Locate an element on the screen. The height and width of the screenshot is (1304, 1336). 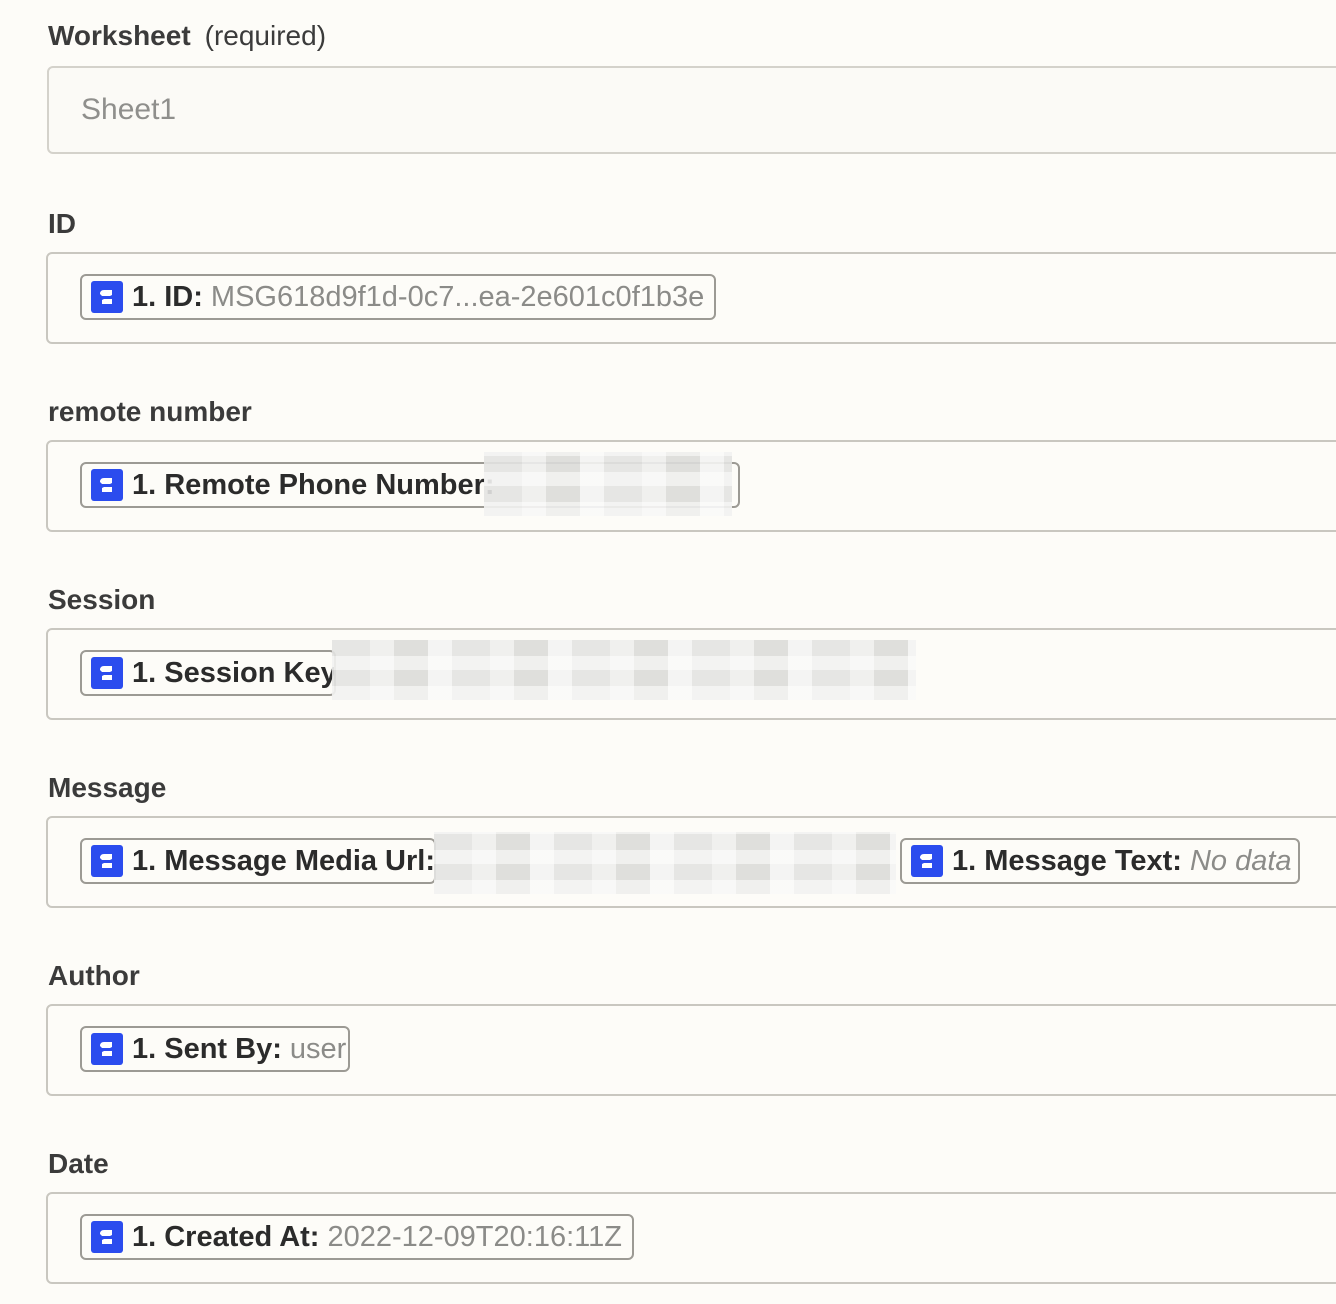
remote-number-input: 1. Remote Phone Number: is located at coordinates (691, 486).